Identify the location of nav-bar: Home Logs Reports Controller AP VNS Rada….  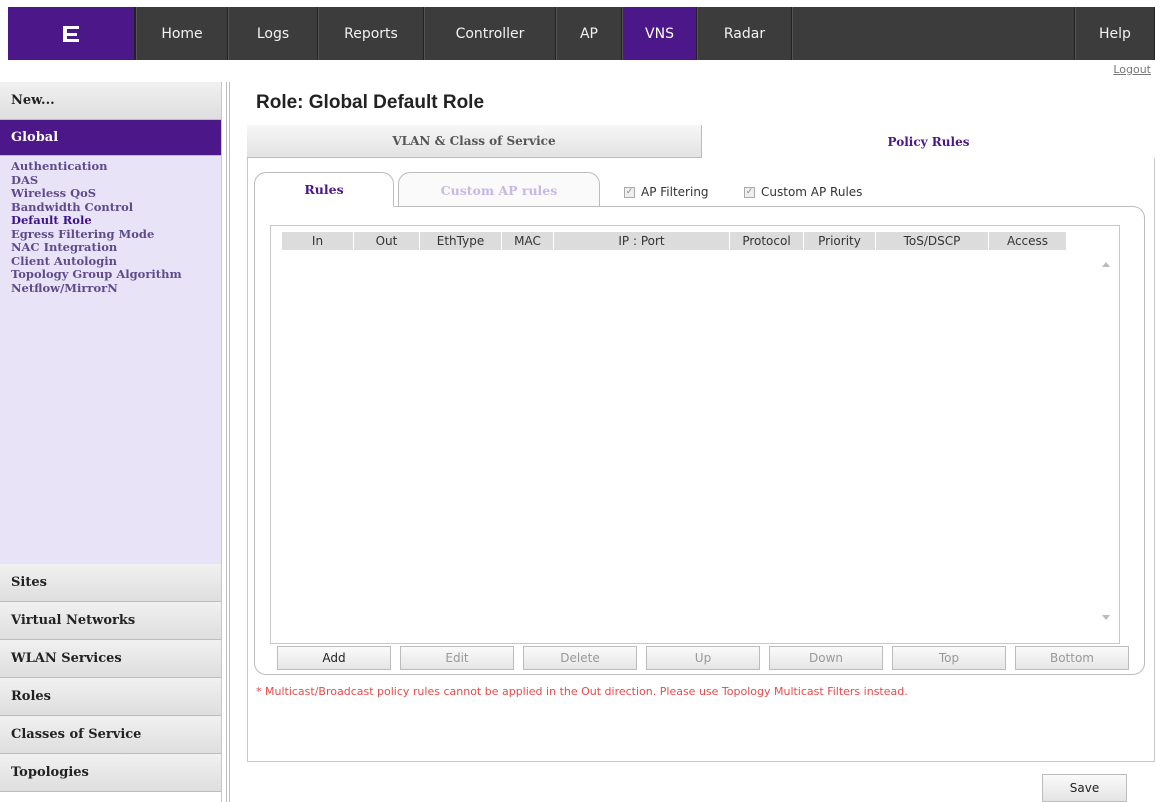
(581, 33).